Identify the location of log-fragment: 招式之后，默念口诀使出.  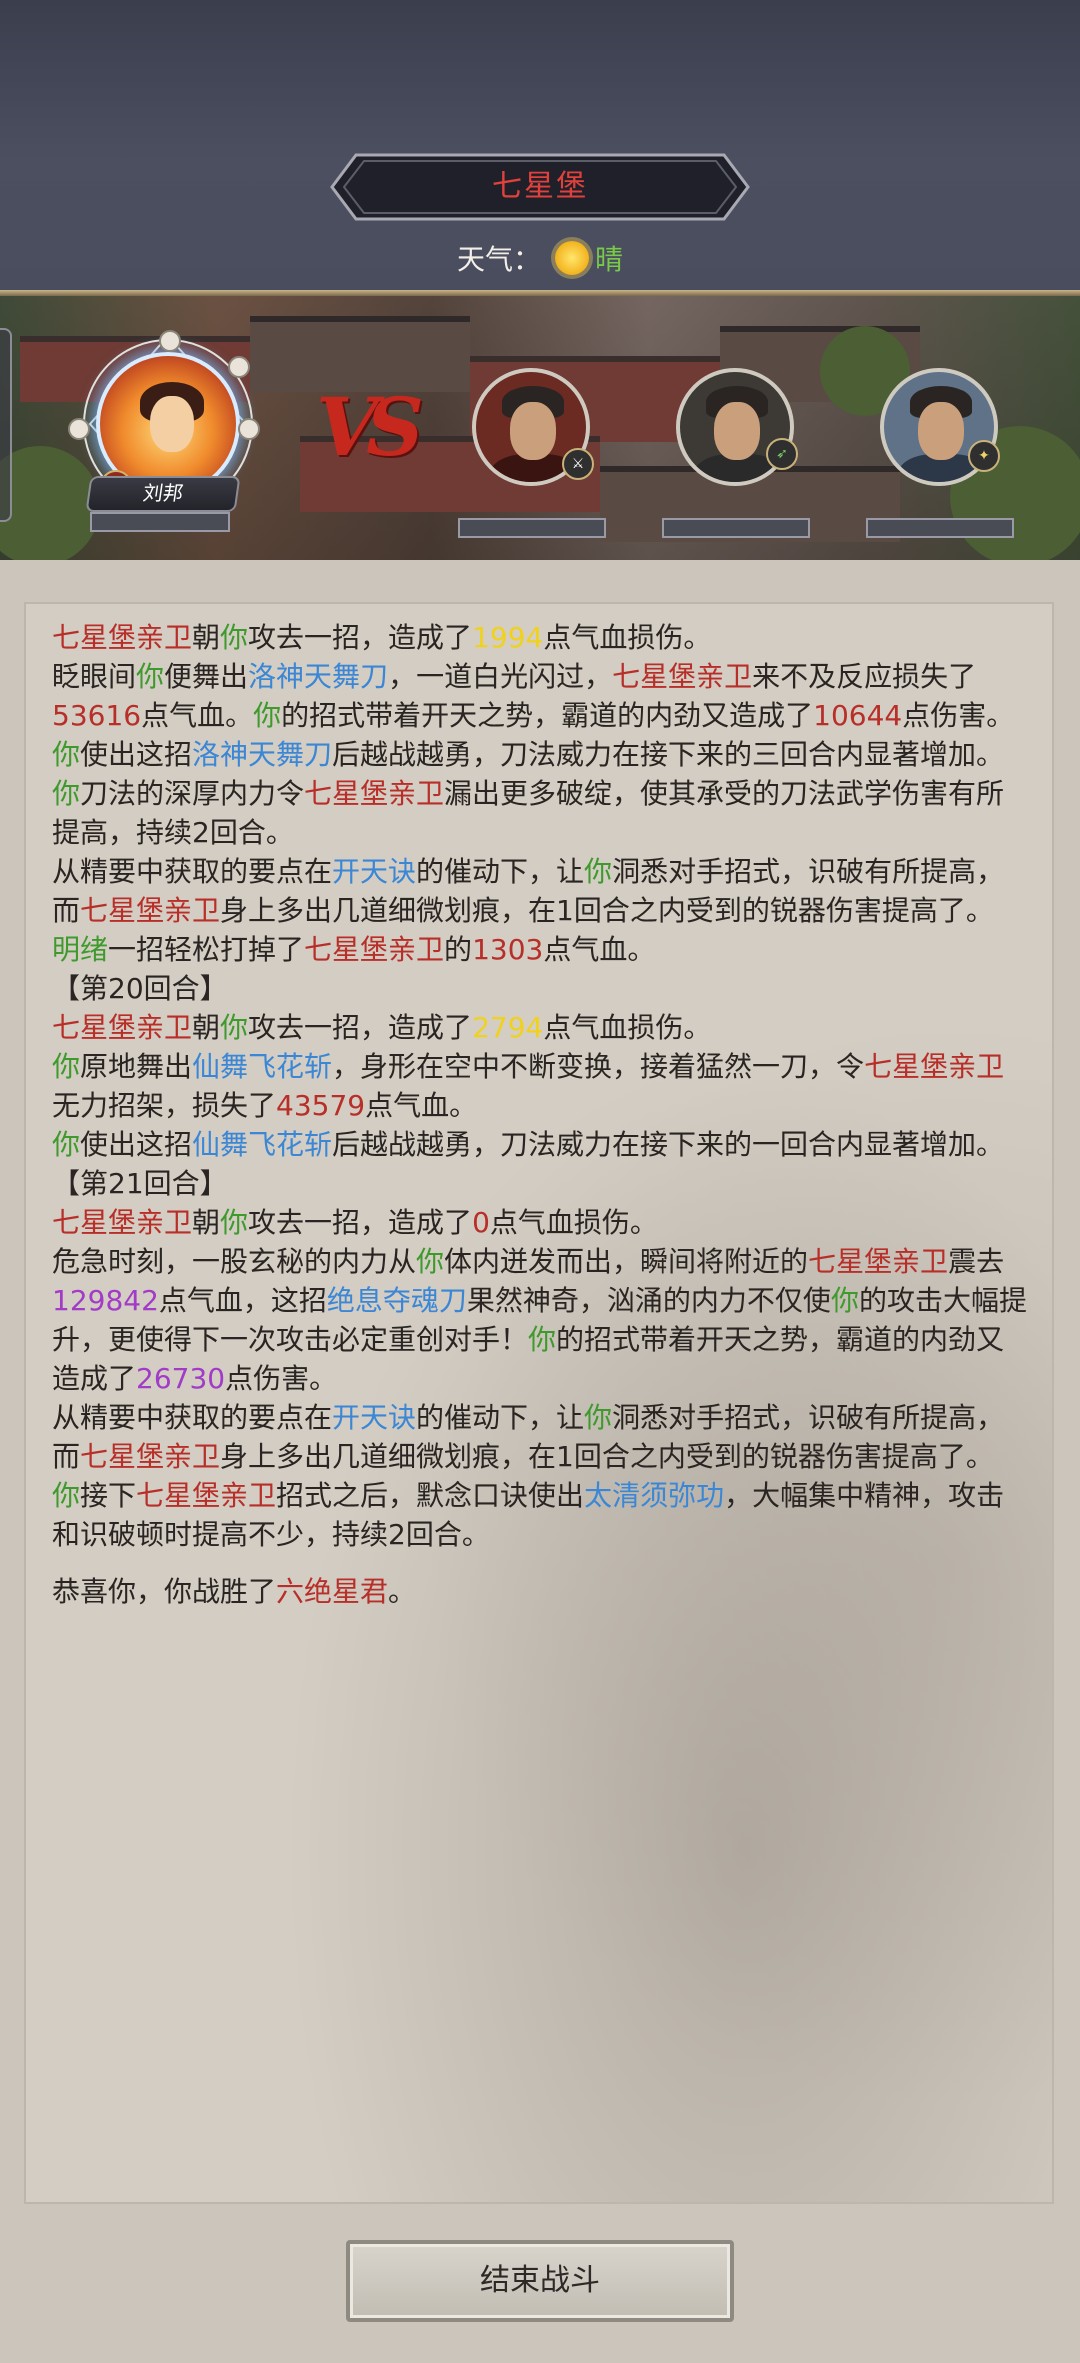
(430, 1495).